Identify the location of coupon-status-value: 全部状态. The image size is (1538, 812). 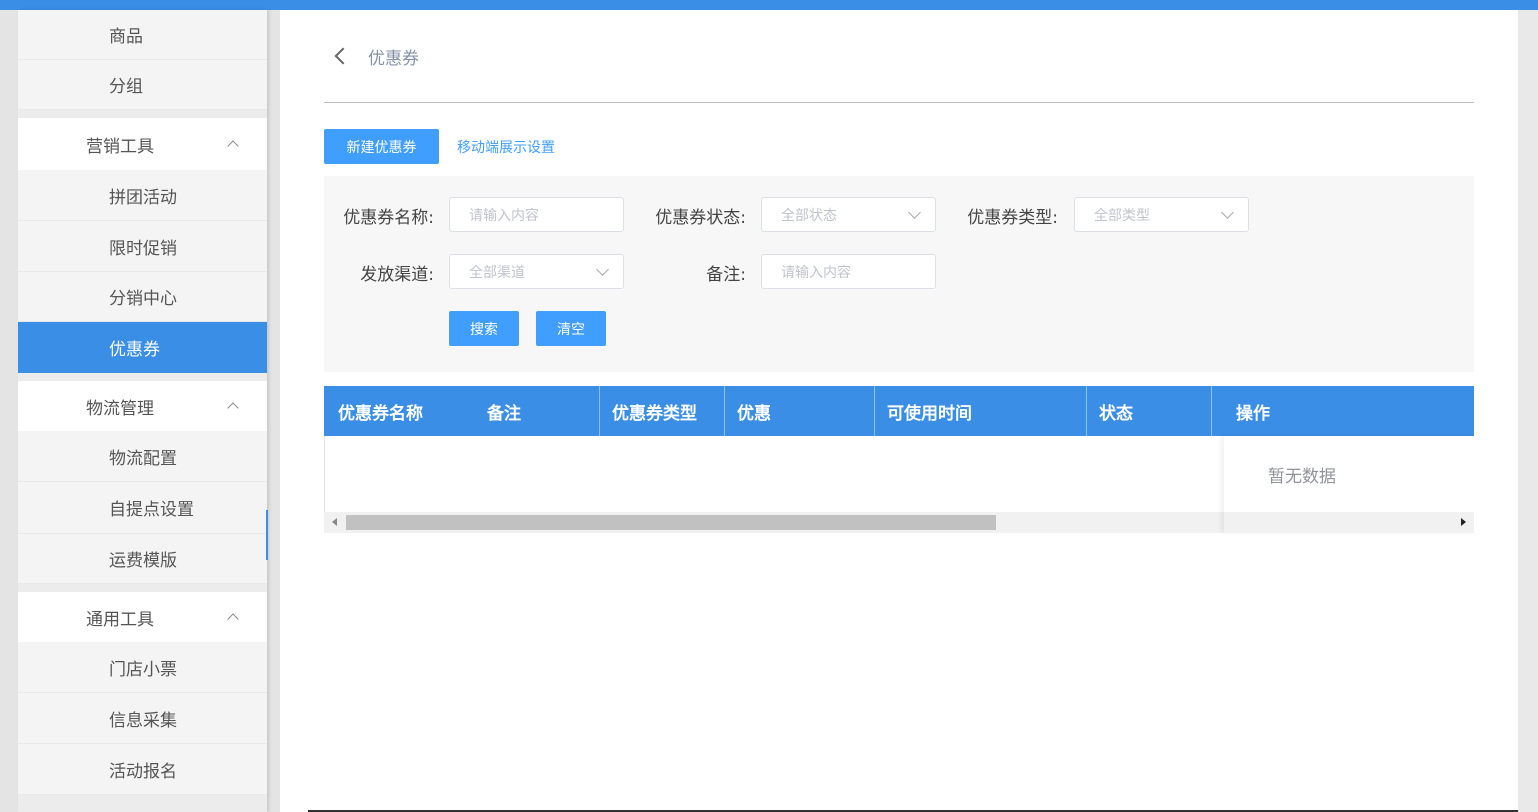
(809, 215).